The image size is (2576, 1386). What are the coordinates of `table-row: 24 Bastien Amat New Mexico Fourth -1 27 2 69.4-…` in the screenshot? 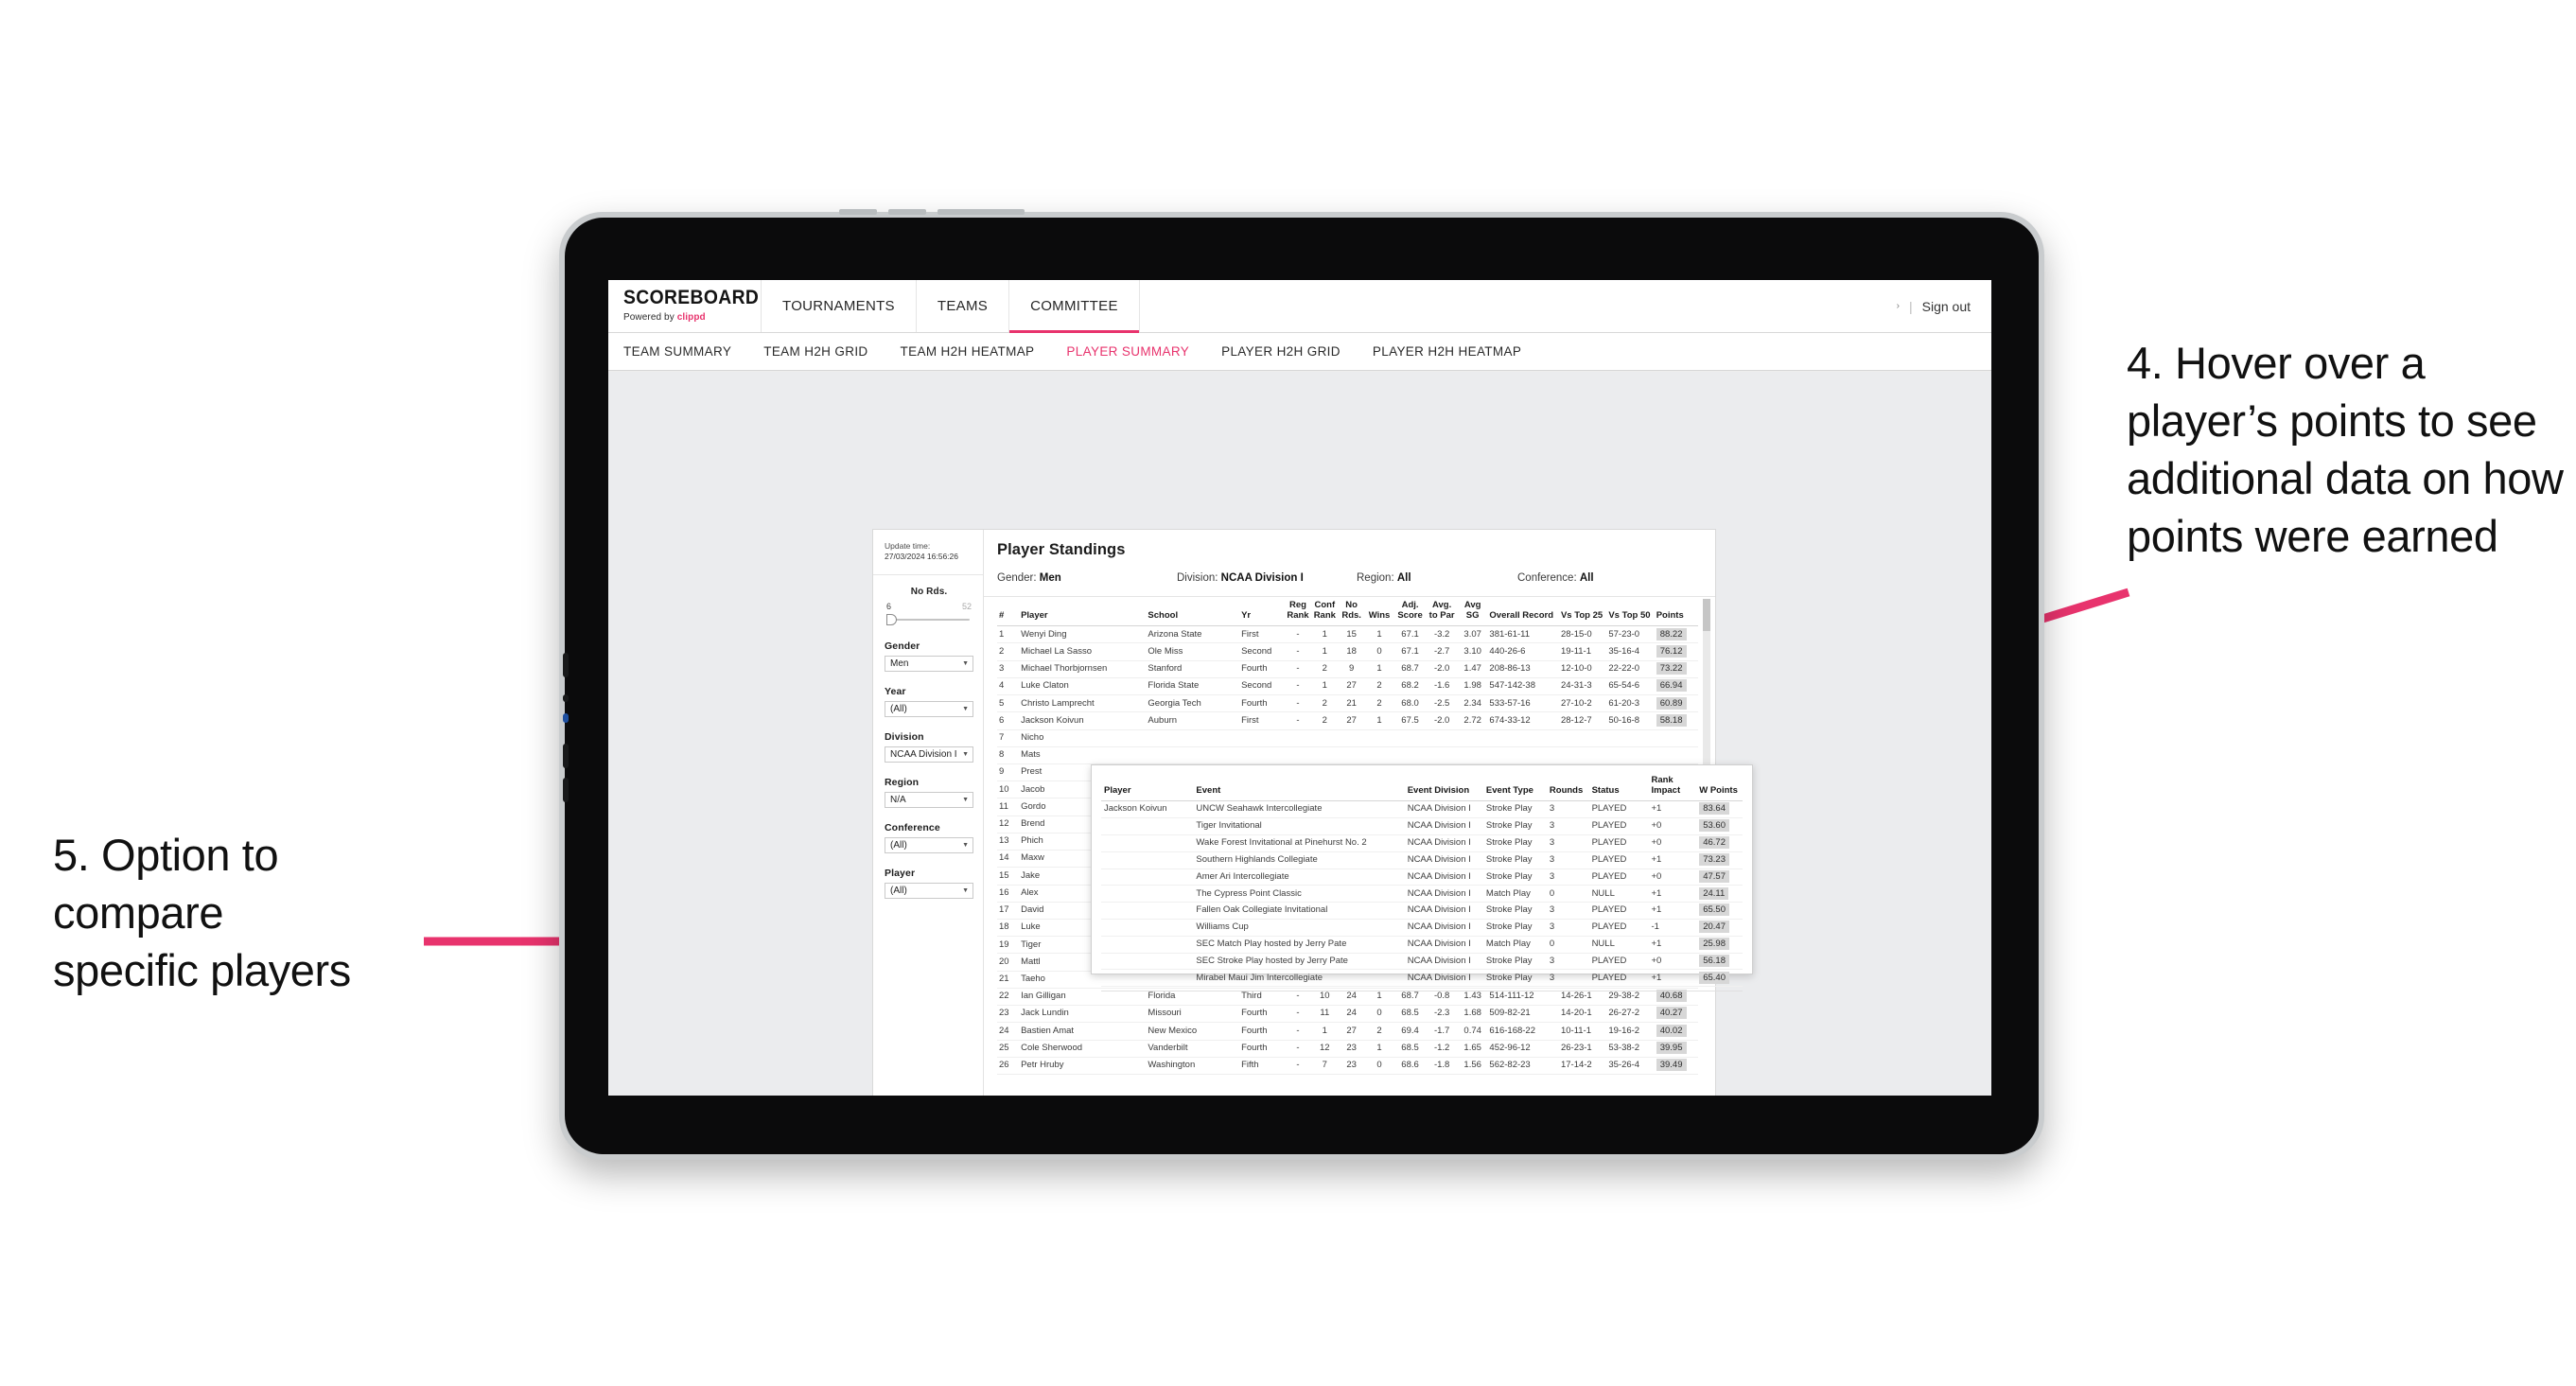 It's located at (1348, 1031).